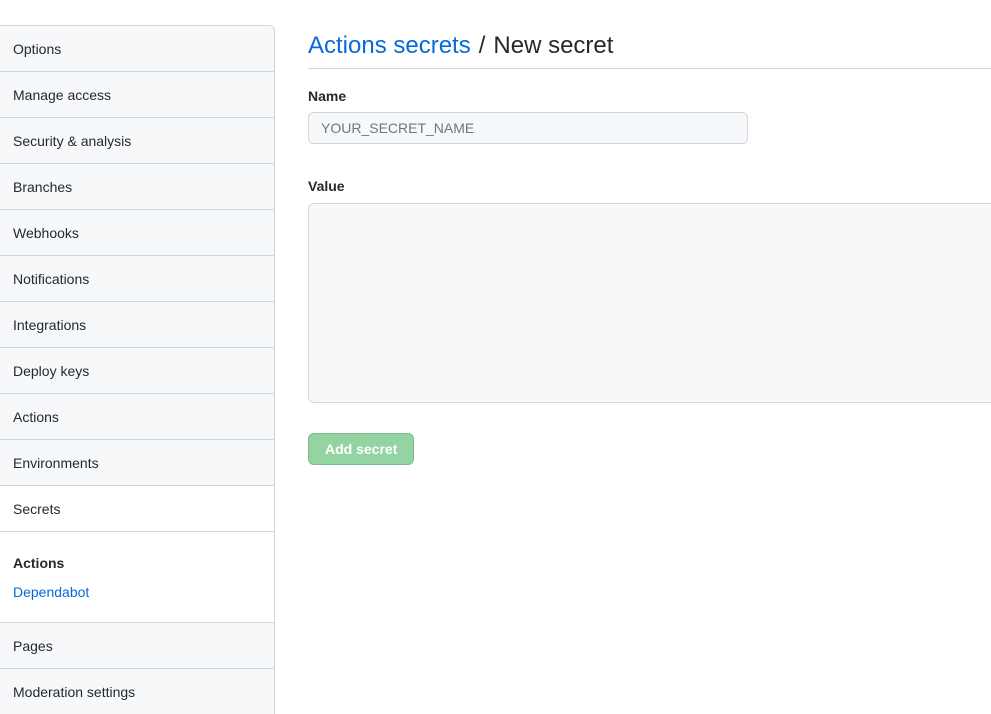 This screenshot has height=714, width=991. What do you see at coordinates (553, 45) in the screenshot?
I see `page-title: New secret` at bounding box center [553, 45].